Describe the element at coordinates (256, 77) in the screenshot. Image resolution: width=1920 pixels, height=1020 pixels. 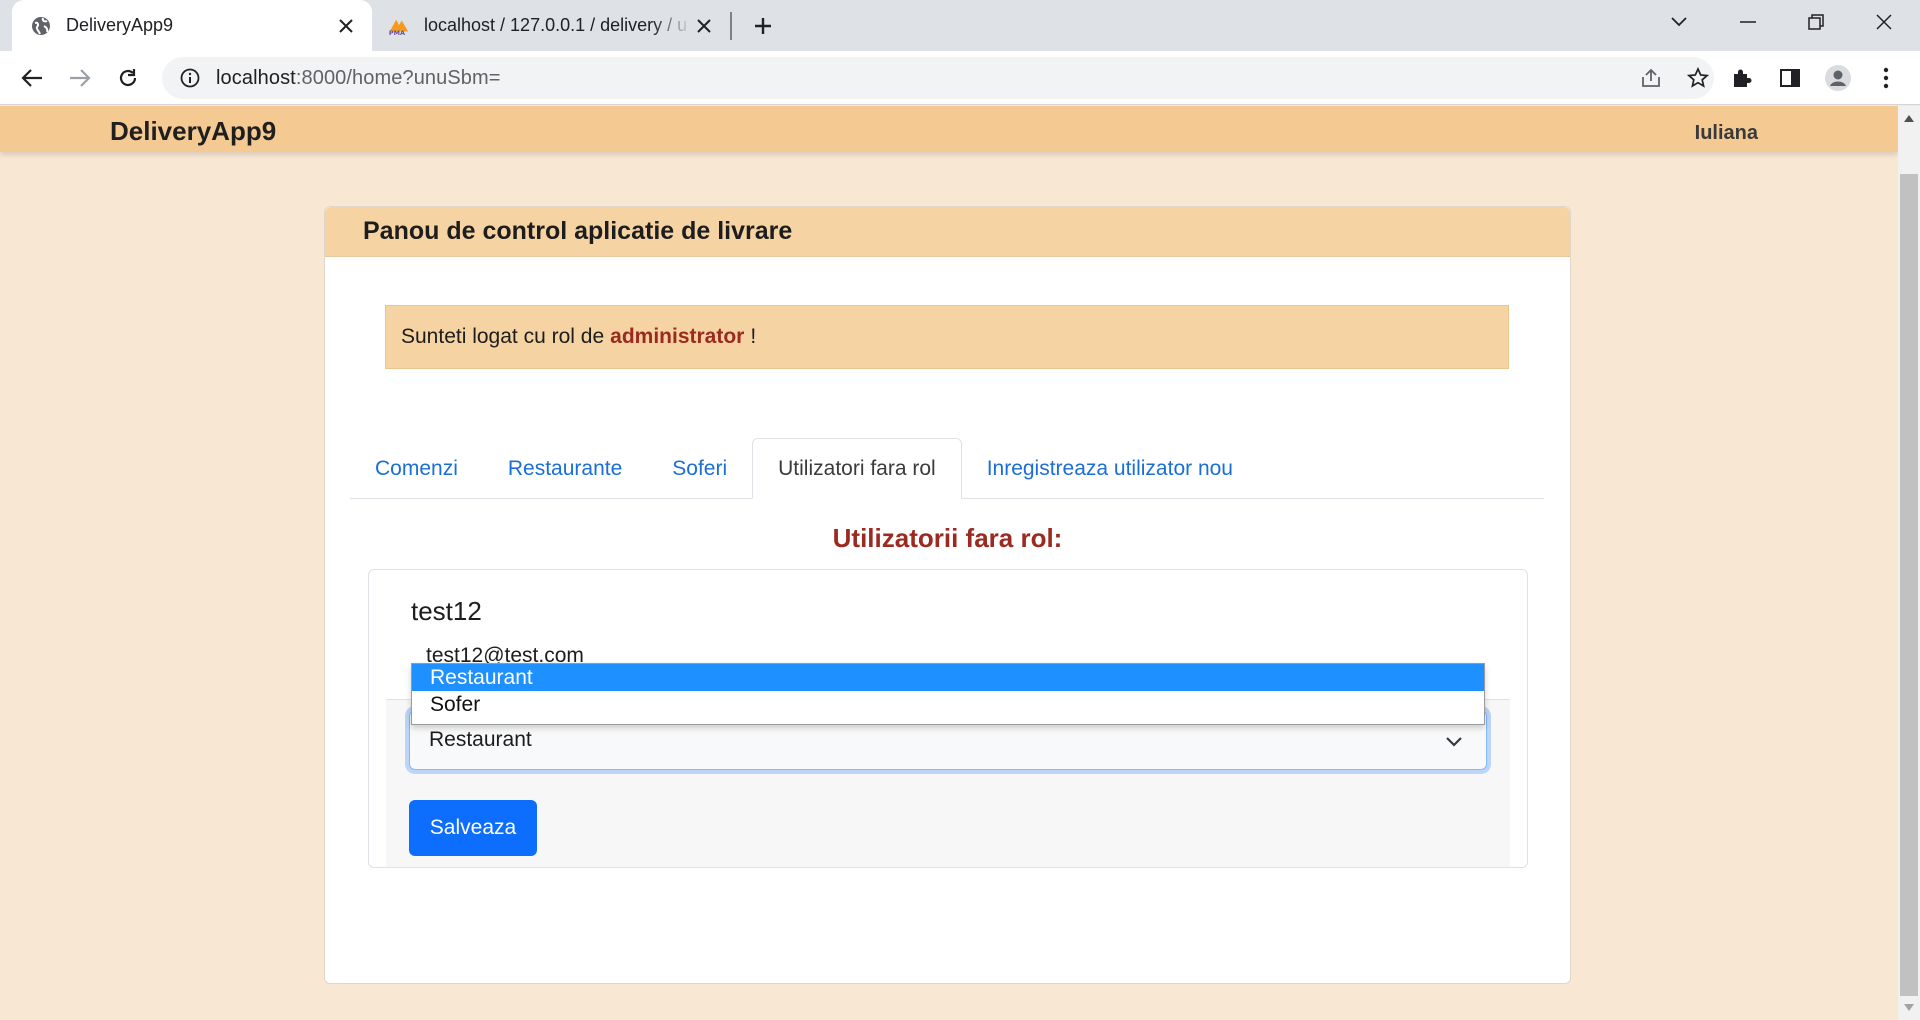
I see `url-host: localhost` at that location.